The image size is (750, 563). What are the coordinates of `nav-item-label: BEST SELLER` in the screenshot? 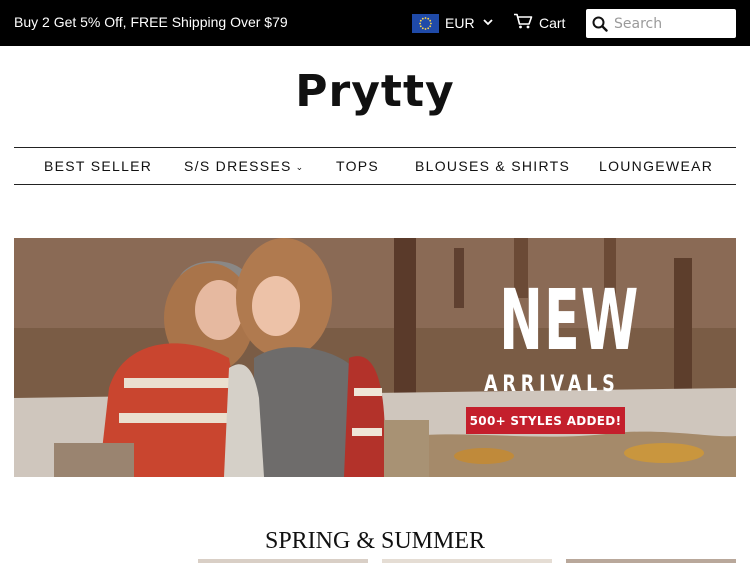 It's located at (98, 166).